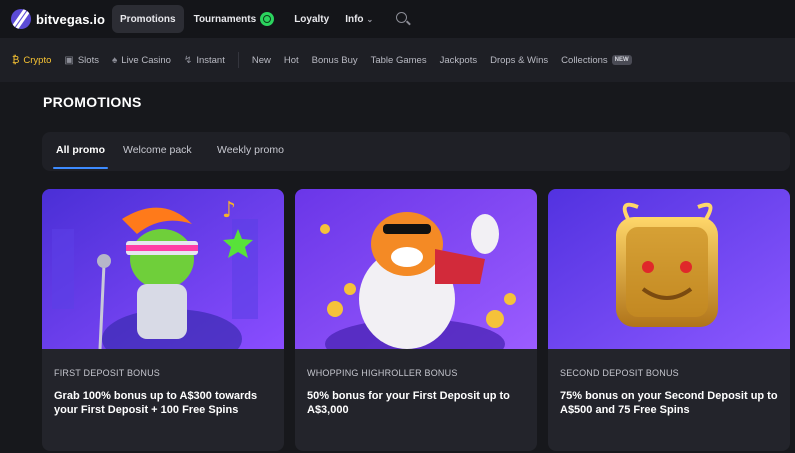 This screenshot has height=453, width=795. Describe the element at coordinates (21, 19) in the screenshot. I see `logo-icon` at that location.